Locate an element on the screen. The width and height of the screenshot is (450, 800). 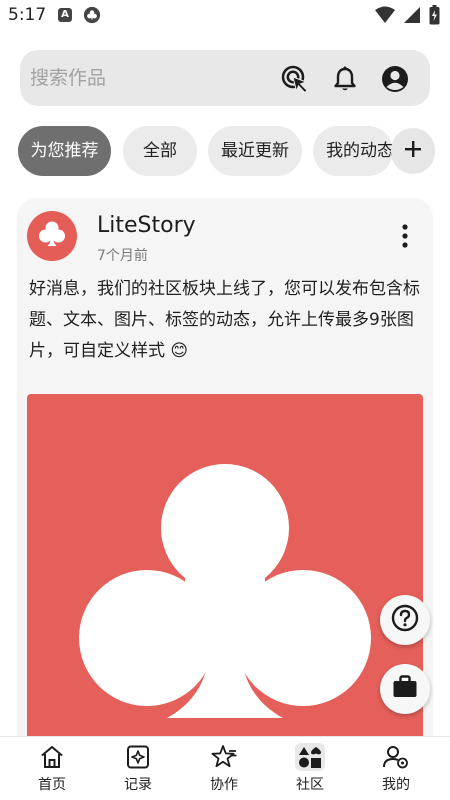
account-icon is located at coordinates (395, 79).